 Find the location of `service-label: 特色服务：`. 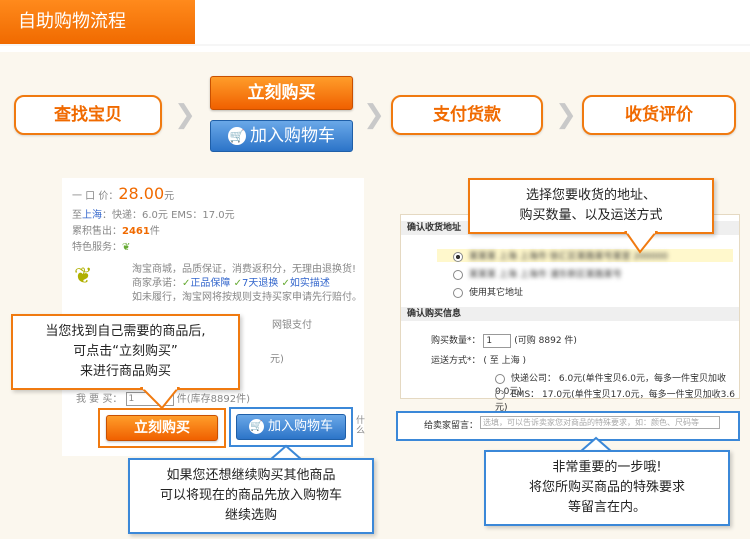

service-label: 特色服务： is located at coordinates (97, 247).